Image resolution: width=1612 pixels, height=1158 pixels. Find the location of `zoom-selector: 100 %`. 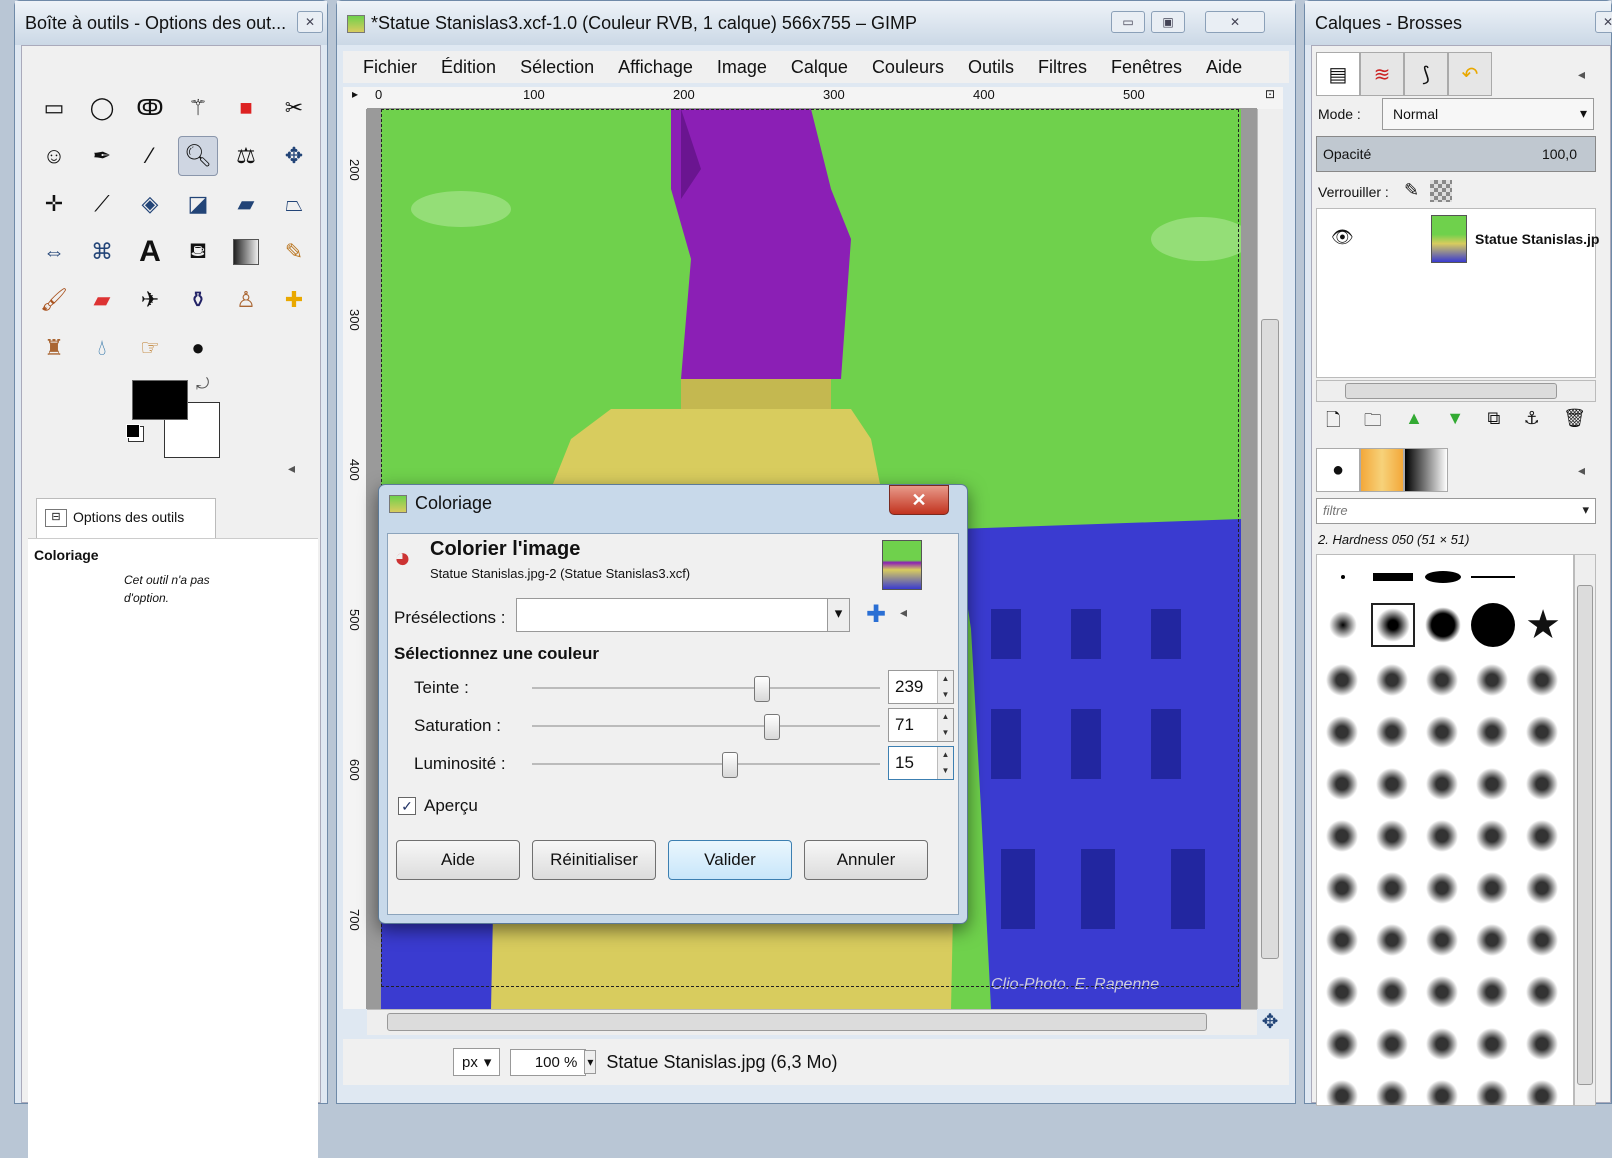

zoom-selector: 100 % is located at coordinates (548, 1062).